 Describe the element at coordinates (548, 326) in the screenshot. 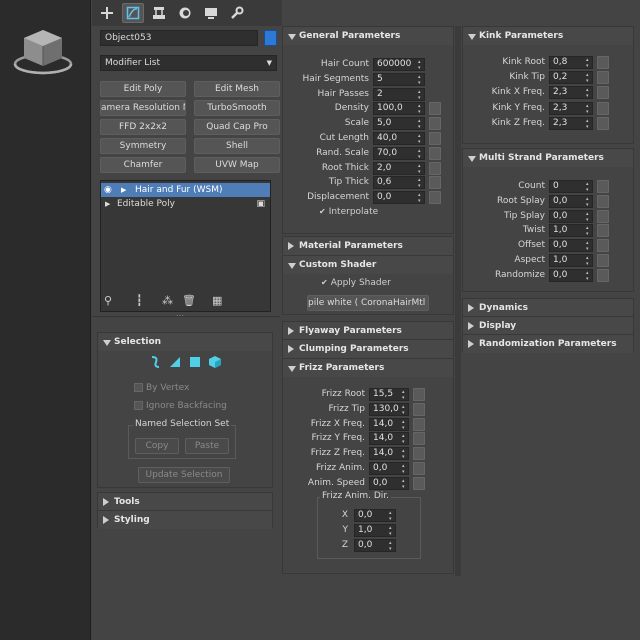

I see `display-header: Display` at that location.